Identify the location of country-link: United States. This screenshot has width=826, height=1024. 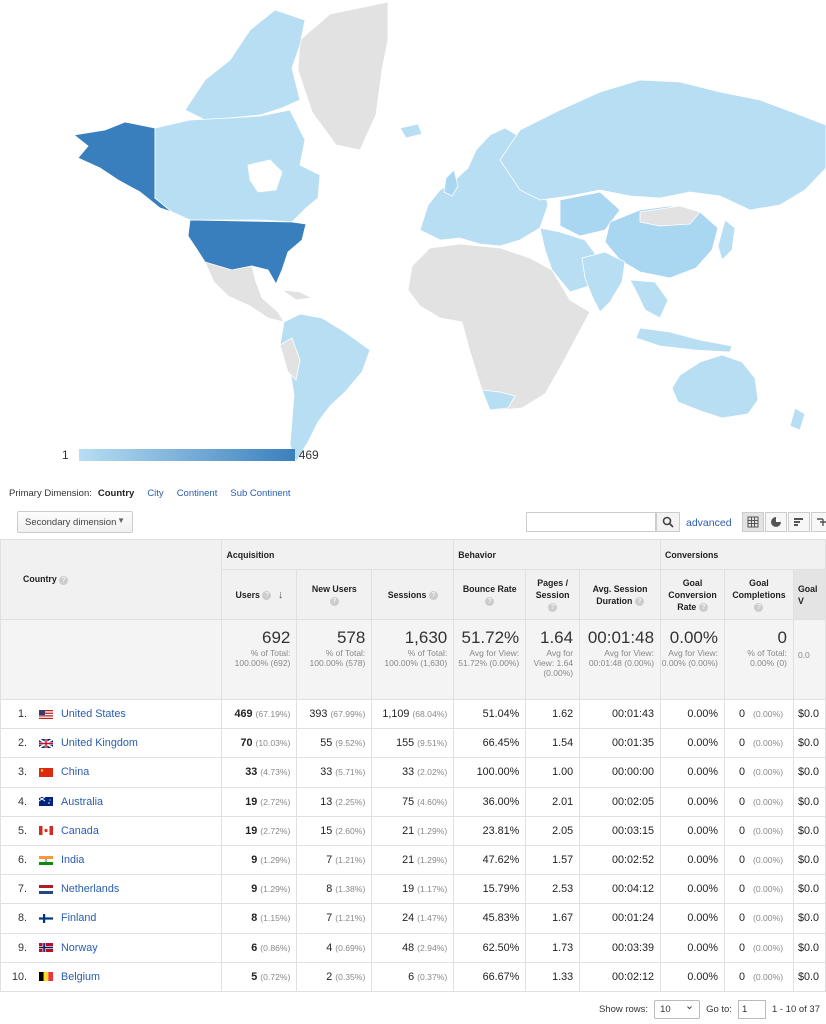
(93, 714).